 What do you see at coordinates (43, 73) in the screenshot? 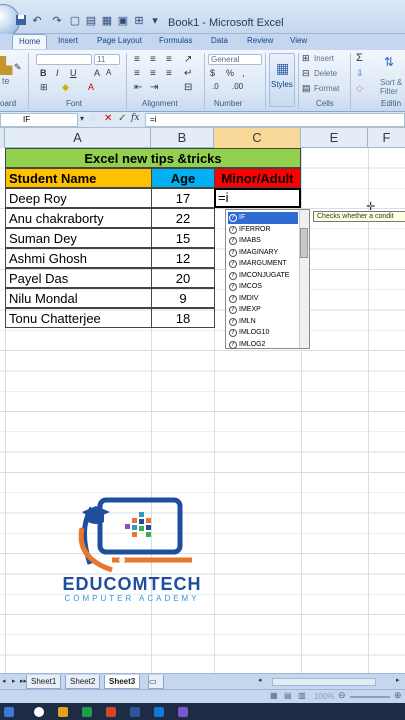
I see `bold-icon: B` at bounding box center [43, 73].